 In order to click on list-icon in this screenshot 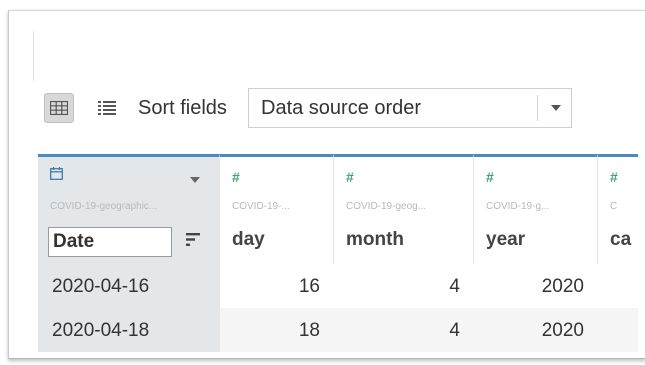, I will do `click(107, 108)`.